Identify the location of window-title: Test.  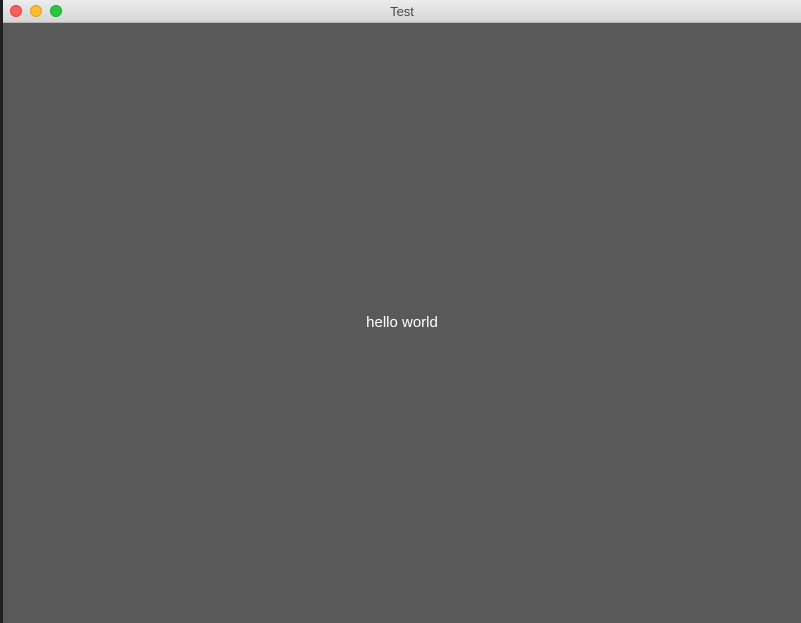
(402, 11).